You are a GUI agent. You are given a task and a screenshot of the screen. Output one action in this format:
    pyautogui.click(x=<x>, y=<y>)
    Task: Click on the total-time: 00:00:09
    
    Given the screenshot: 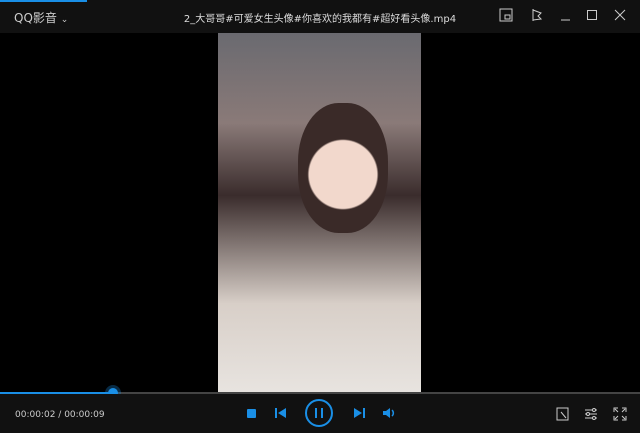 What is the action you would take?
    pyautogui.click(x=84, y=415)
    